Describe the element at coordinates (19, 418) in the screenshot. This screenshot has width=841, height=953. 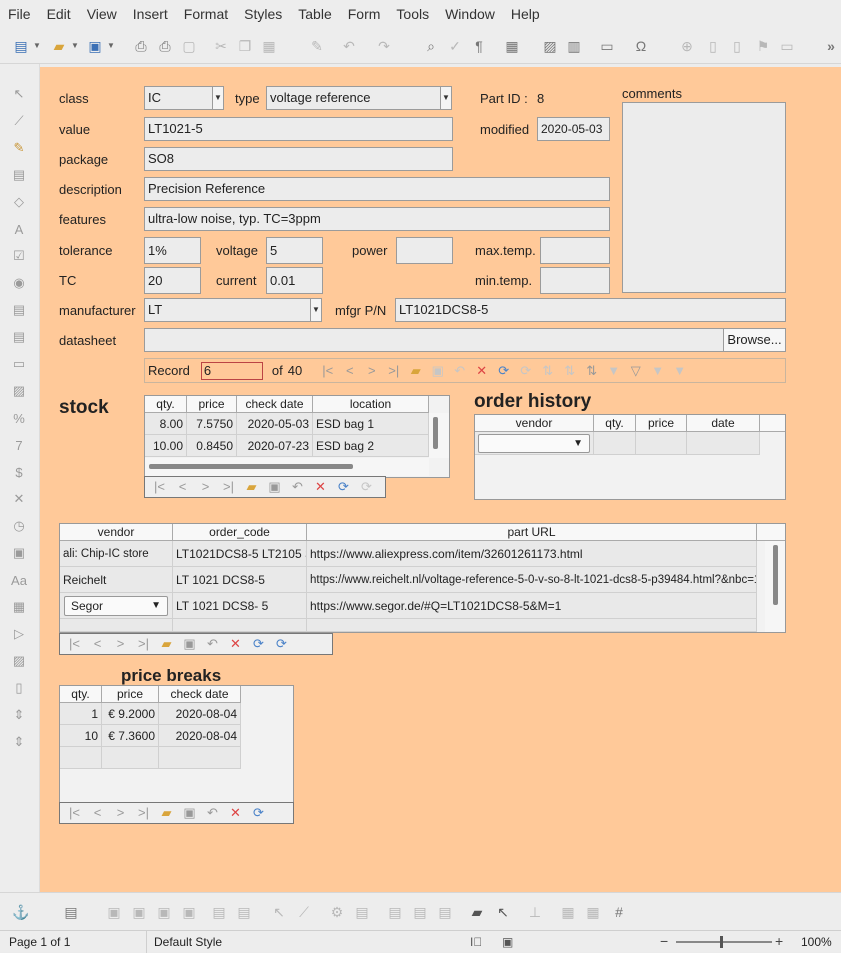
I see `formatted-field-icon: %` at that location.